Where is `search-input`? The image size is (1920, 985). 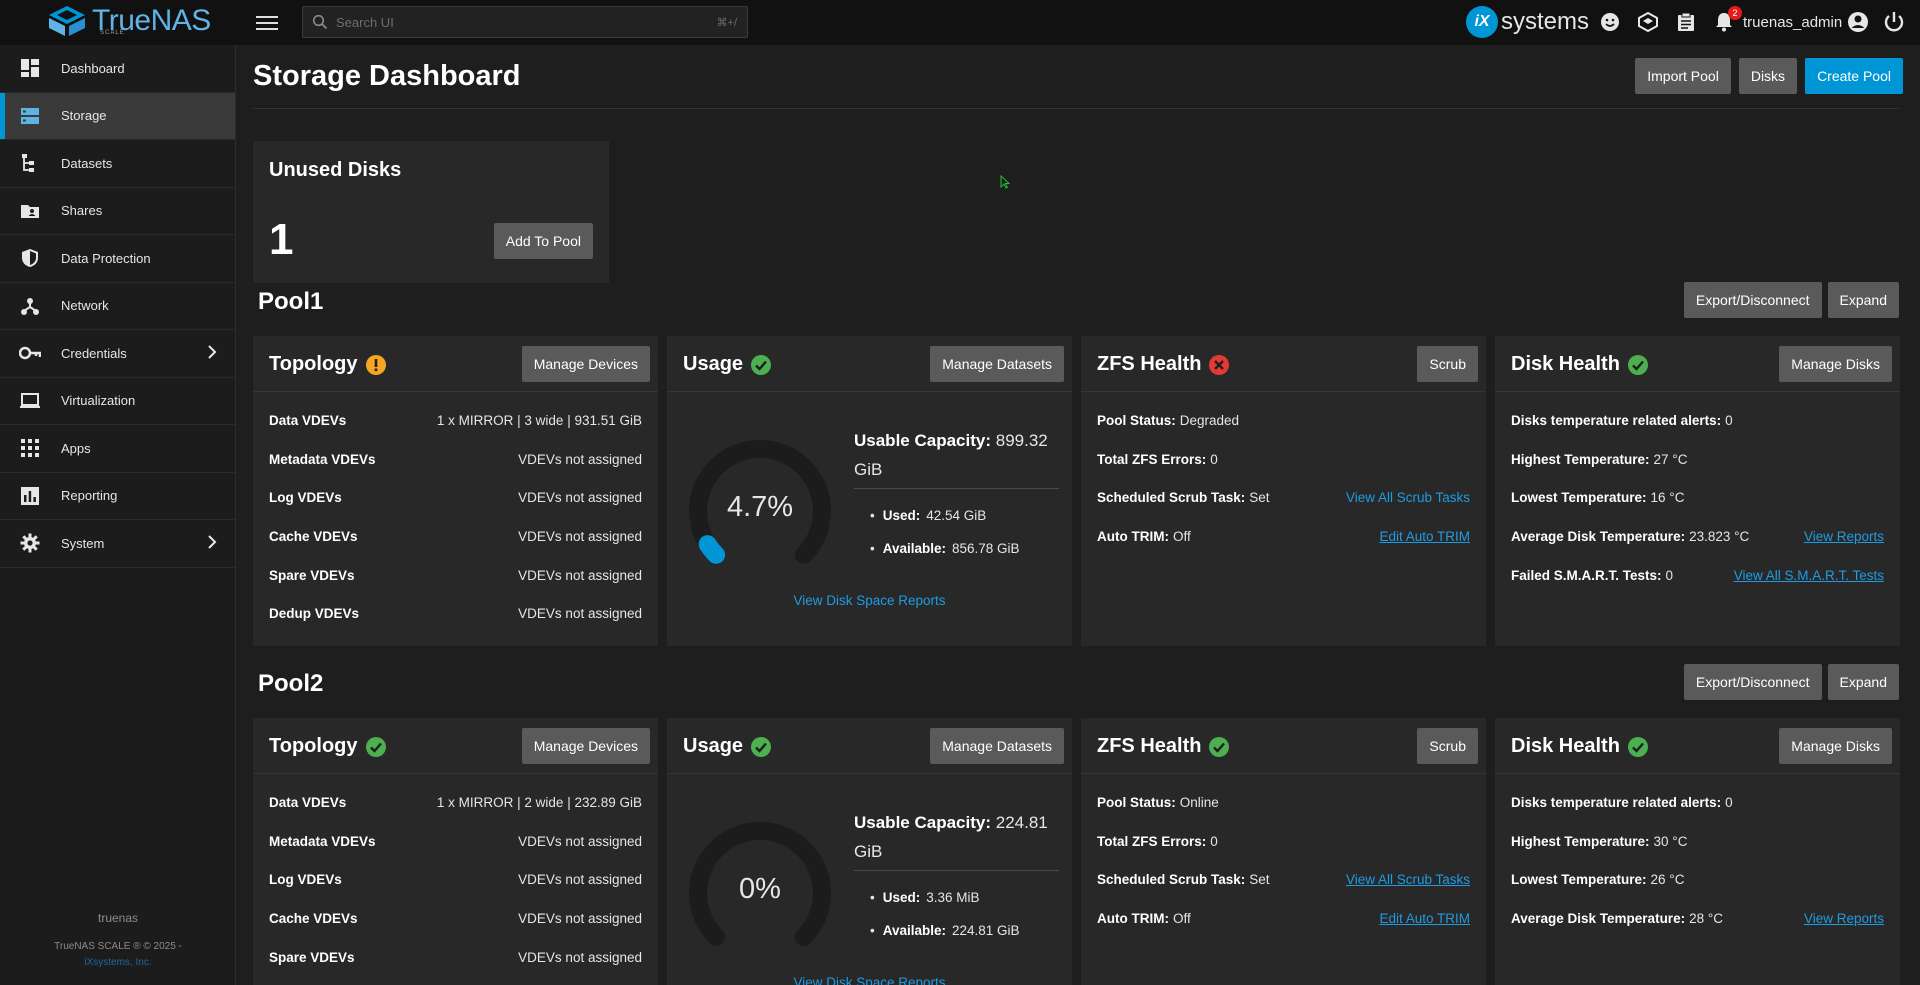
search-input is located at coordinates (526, 22).